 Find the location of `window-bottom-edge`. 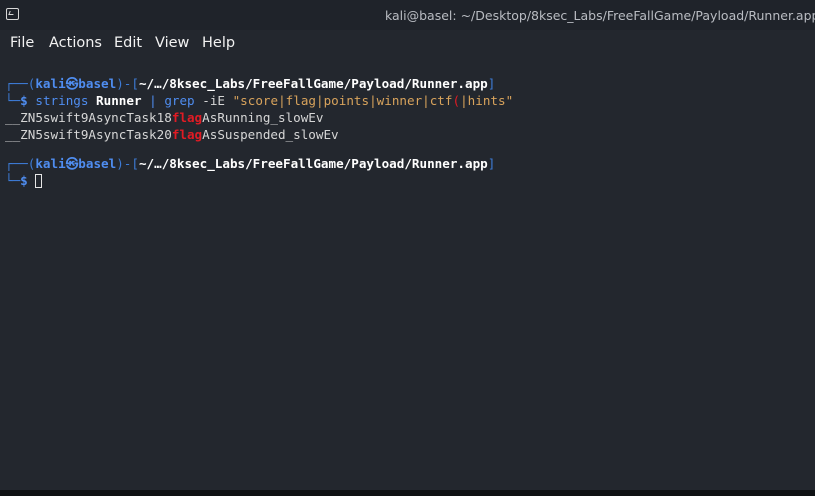

window-bottom-edge is located at coordinates (407, 493).